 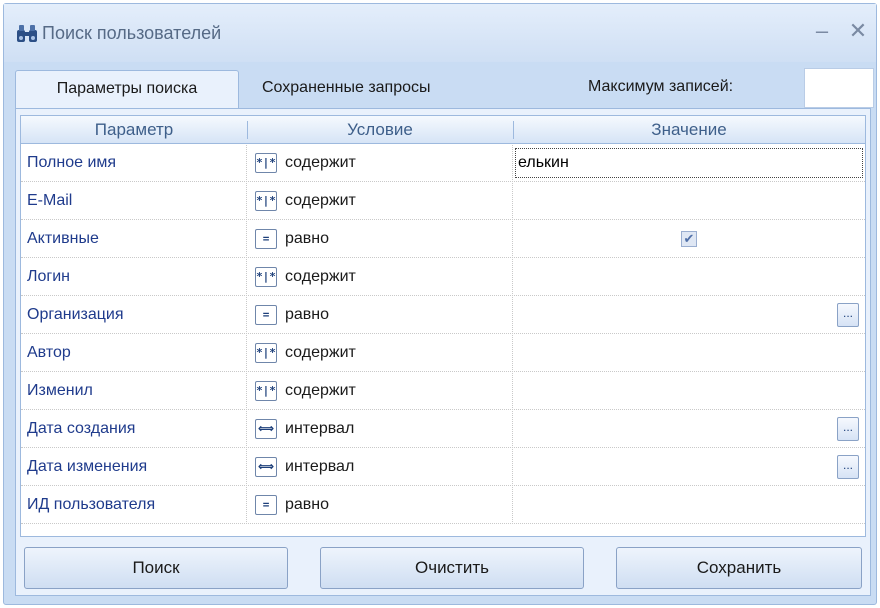 I want to click on max-records-input, so click(x=839, y=88).